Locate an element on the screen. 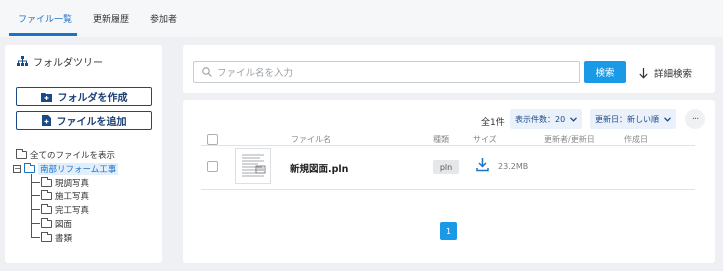 This screenshot has height=271, width=723. header-divider is located at coordinates (448, 145).